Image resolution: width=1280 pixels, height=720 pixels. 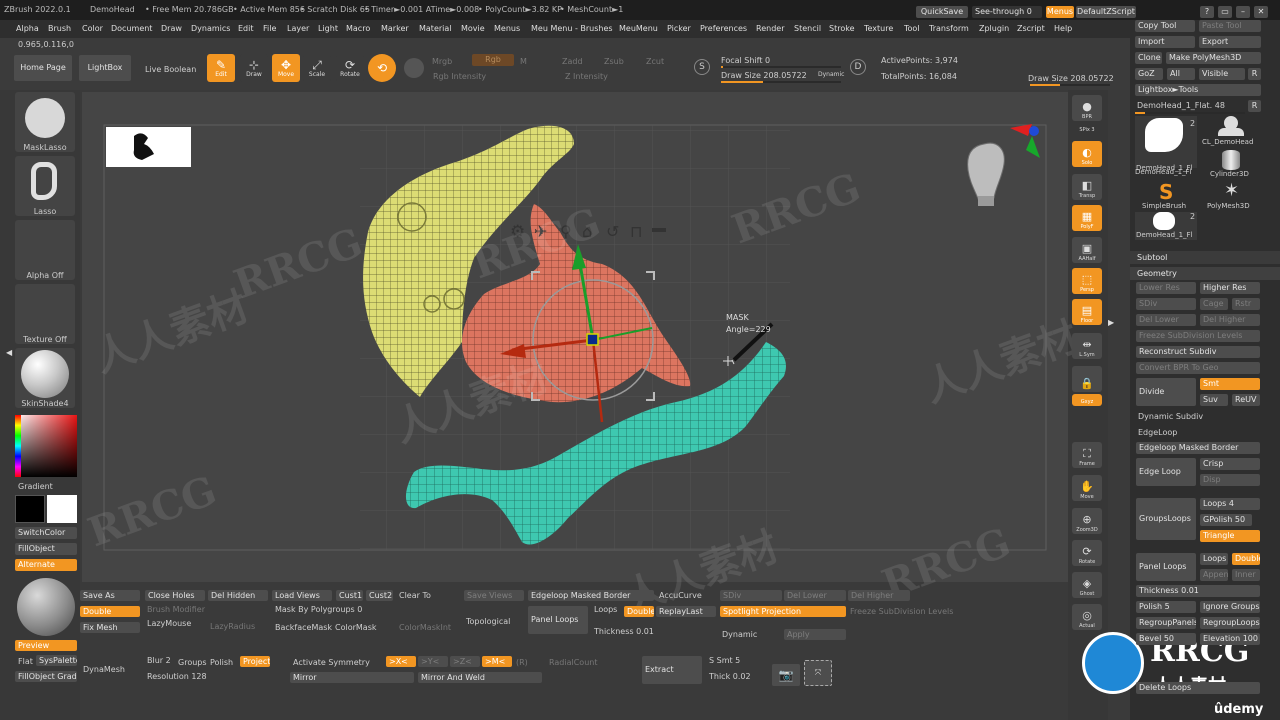 I want to click on apply-button: Apply, so click(x=815, y=634).